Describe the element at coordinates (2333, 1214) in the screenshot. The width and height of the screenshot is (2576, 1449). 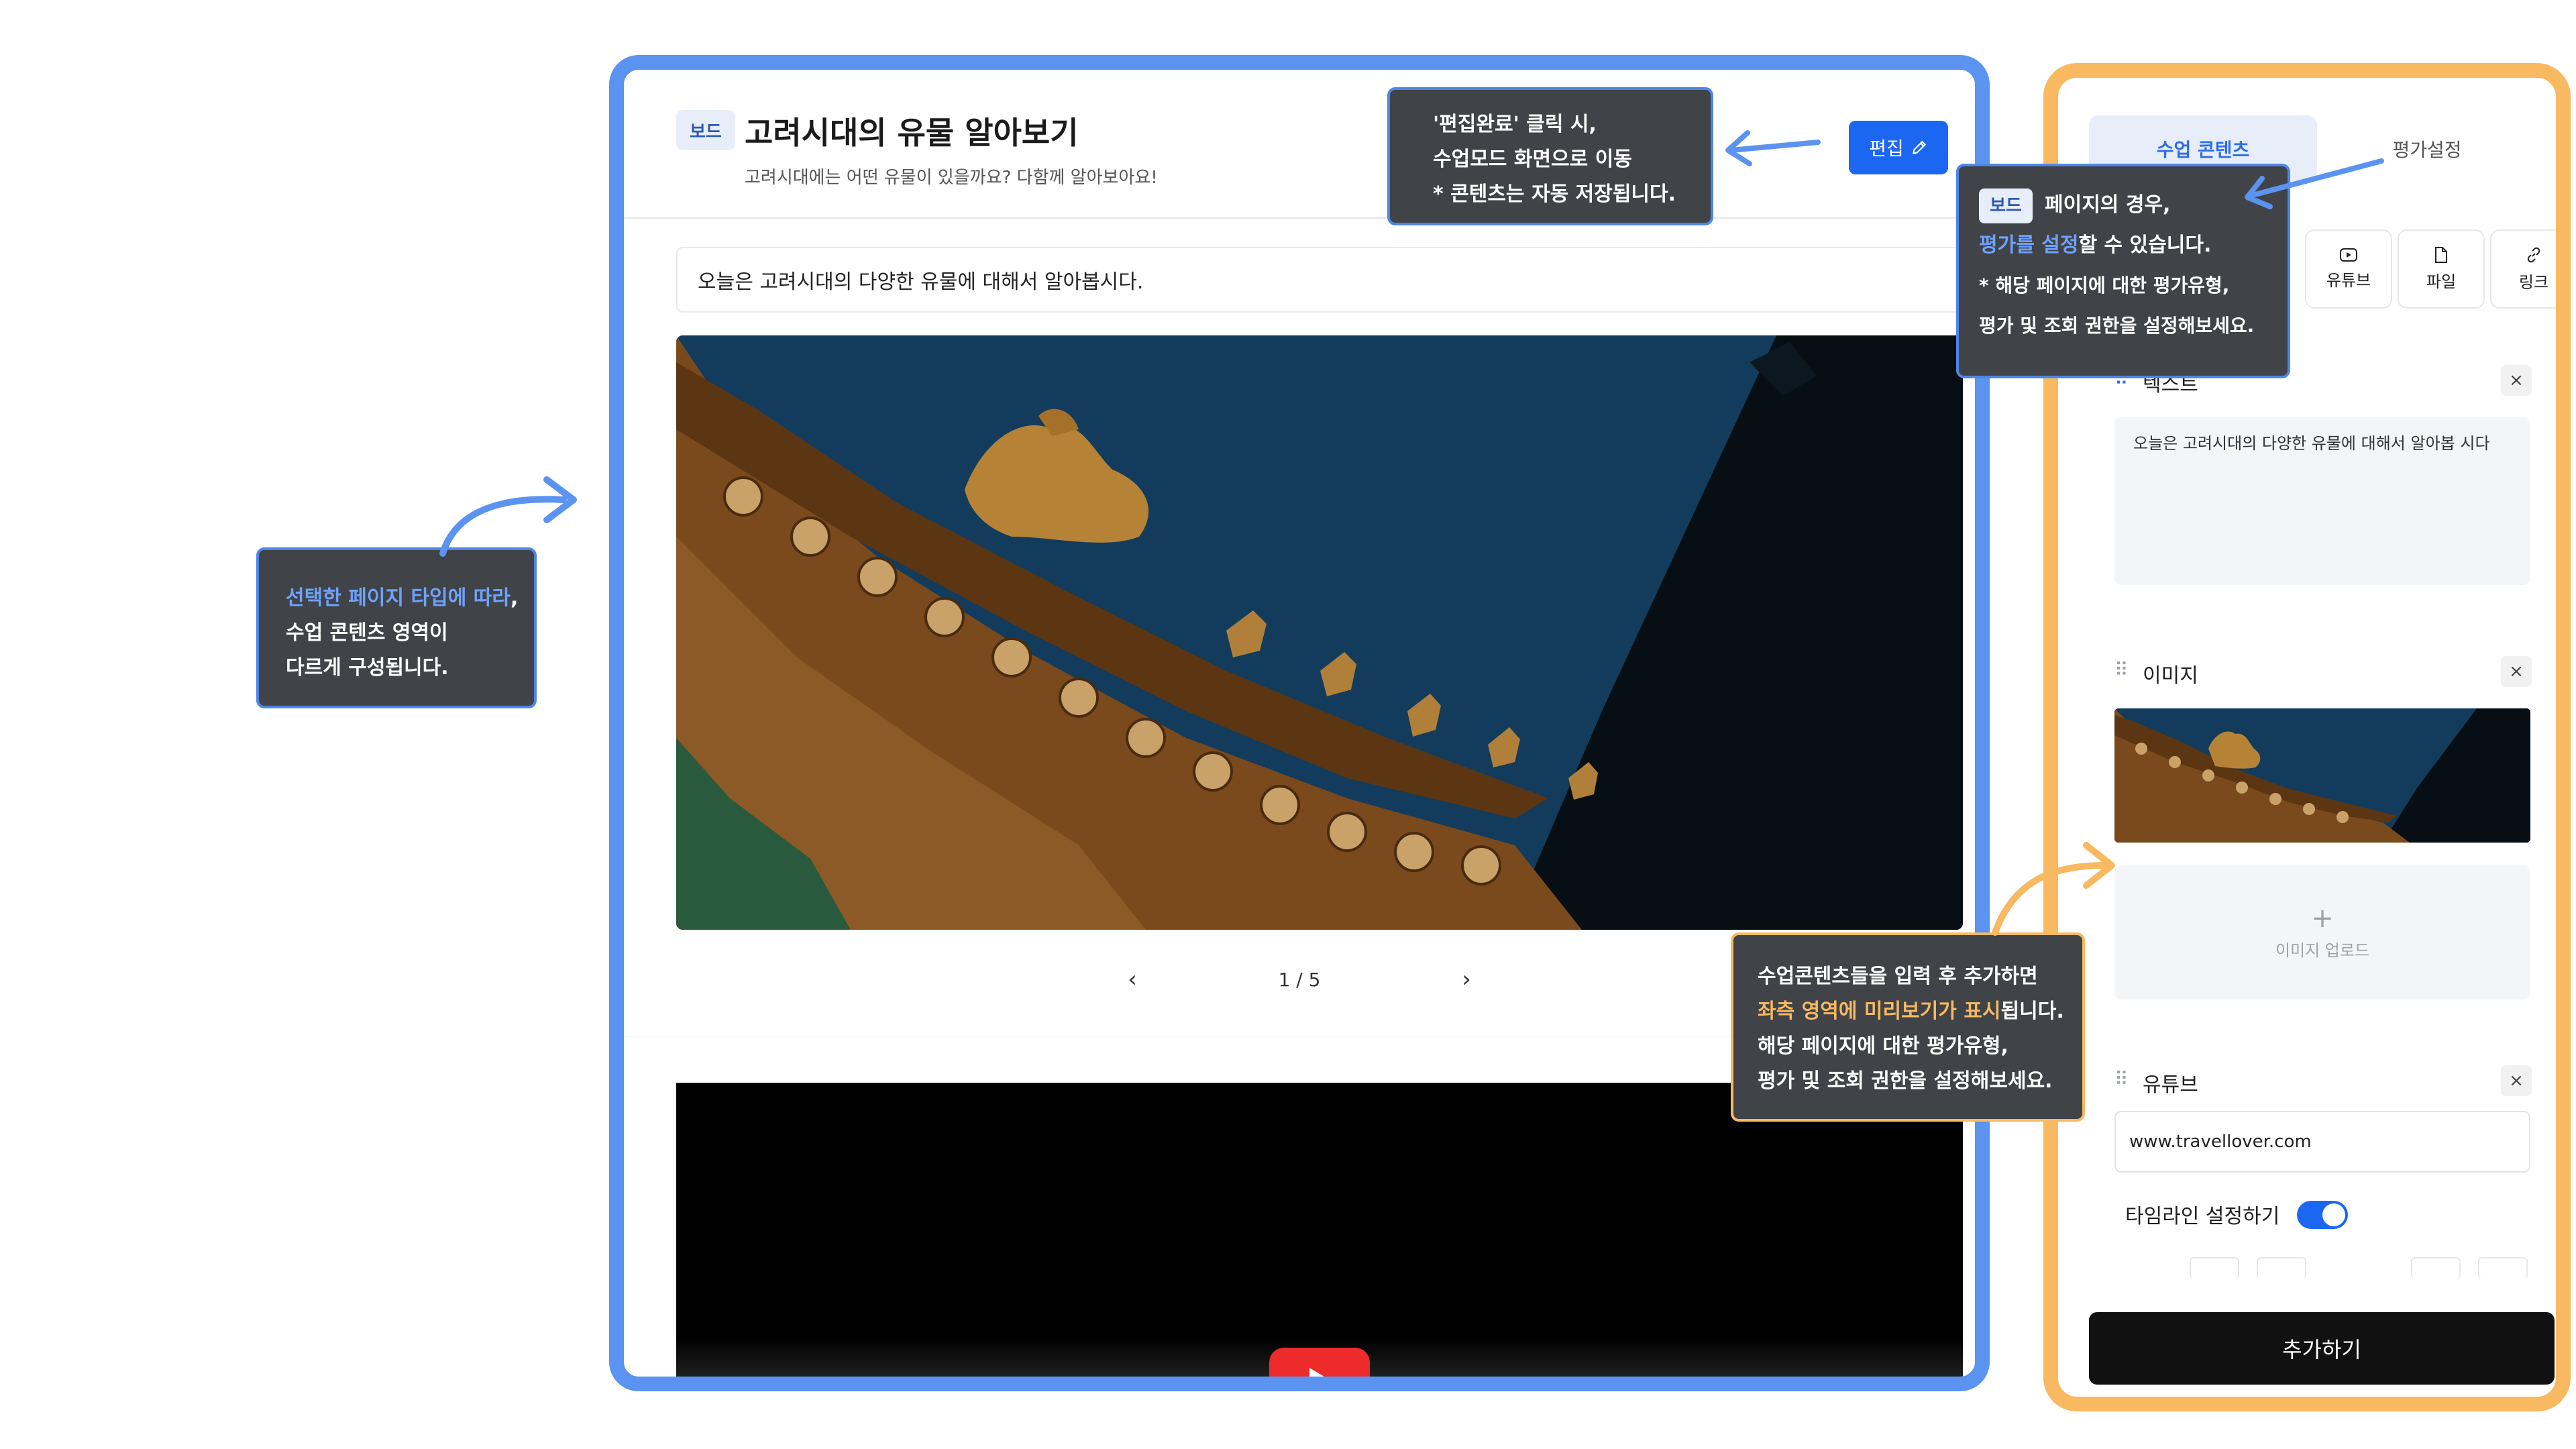
I see `toggle-knob` at that location.